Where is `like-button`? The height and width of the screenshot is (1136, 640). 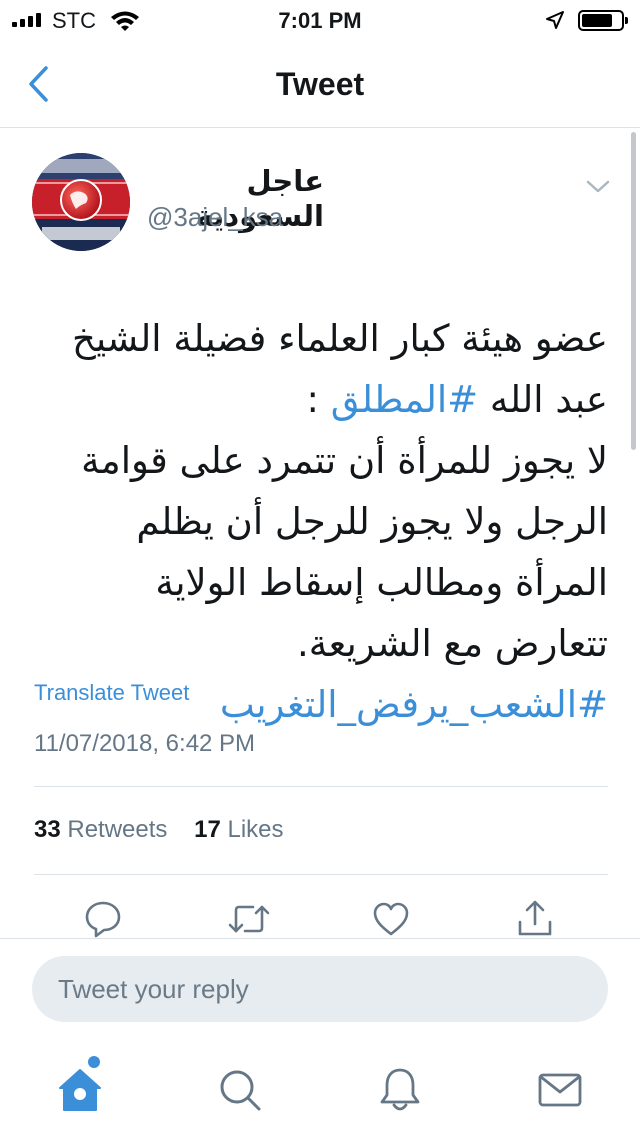 like-button is located at coordinates (391, 919).